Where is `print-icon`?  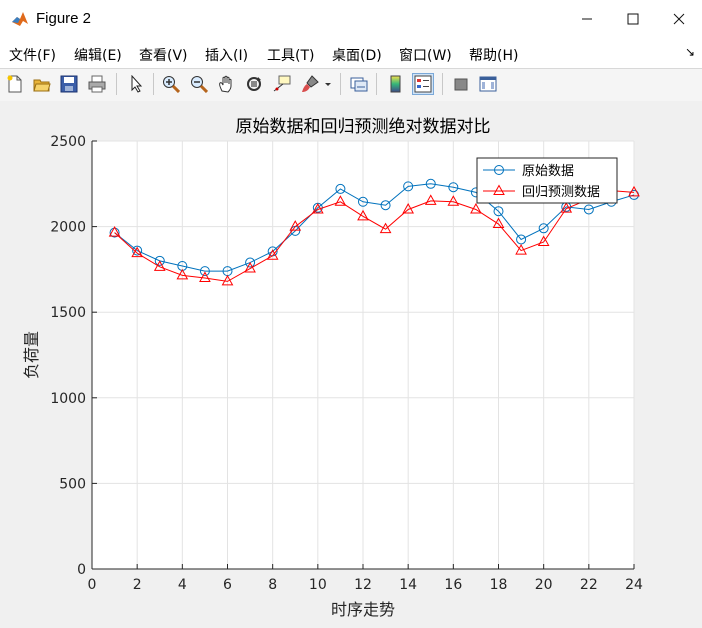 print-icon is located at coordinates (97, 84).